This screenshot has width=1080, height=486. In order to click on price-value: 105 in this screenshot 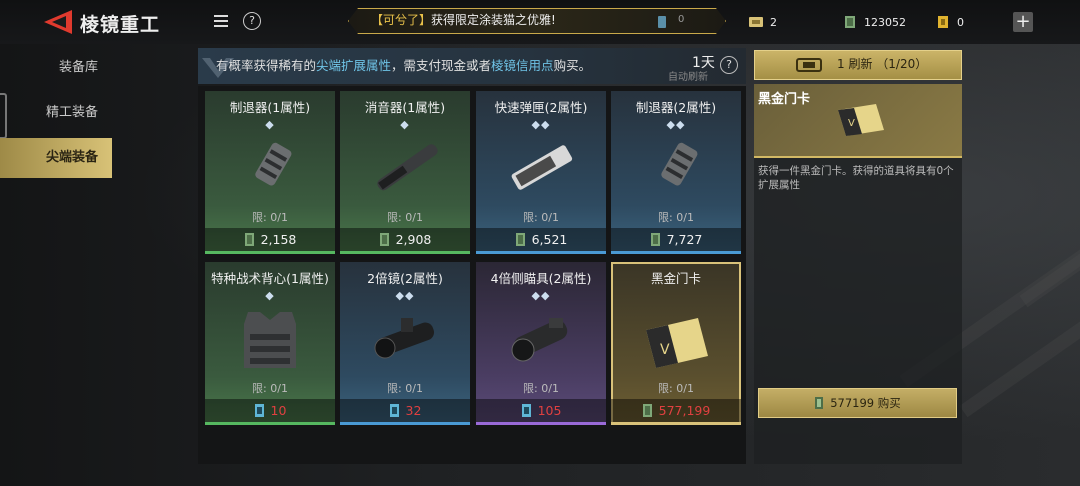, I will do `click(549, 410)`.